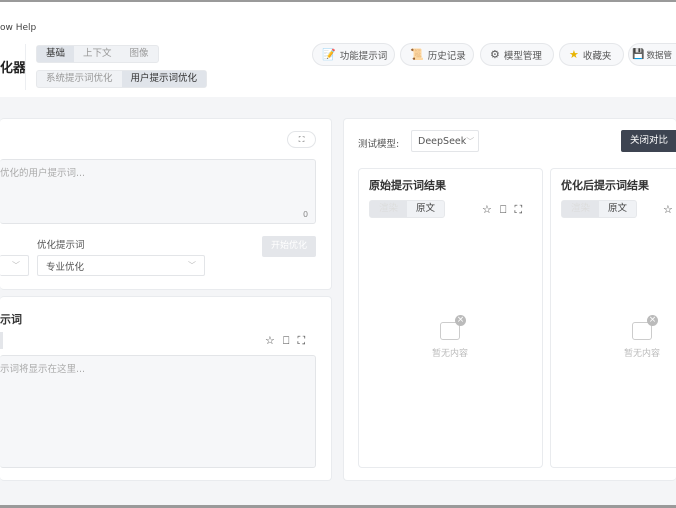 Image resolution: width=676 pixels, height=508 pixels. I want to click on mode-tabs: 基础 上下文 图像, so click(97, 54).